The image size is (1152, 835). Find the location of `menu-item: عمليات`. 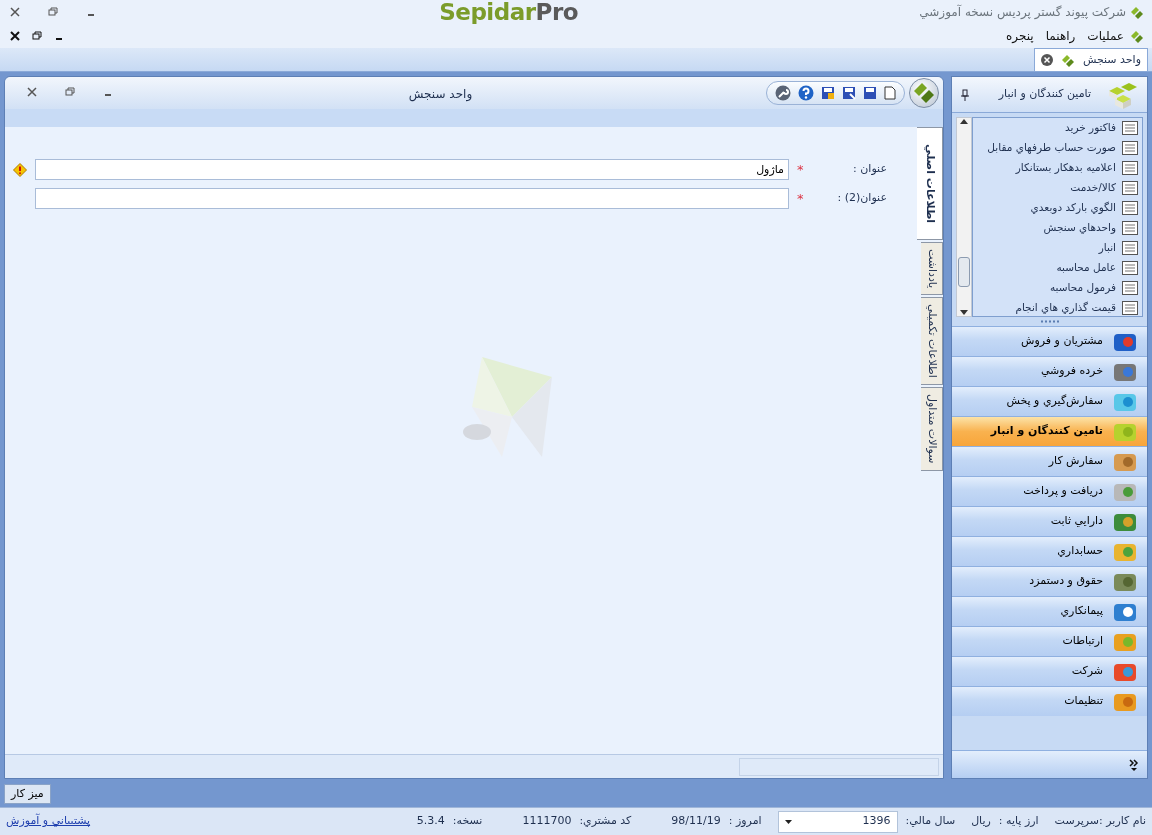

menu-item: عمليات is located at coordinates (1105, 36).